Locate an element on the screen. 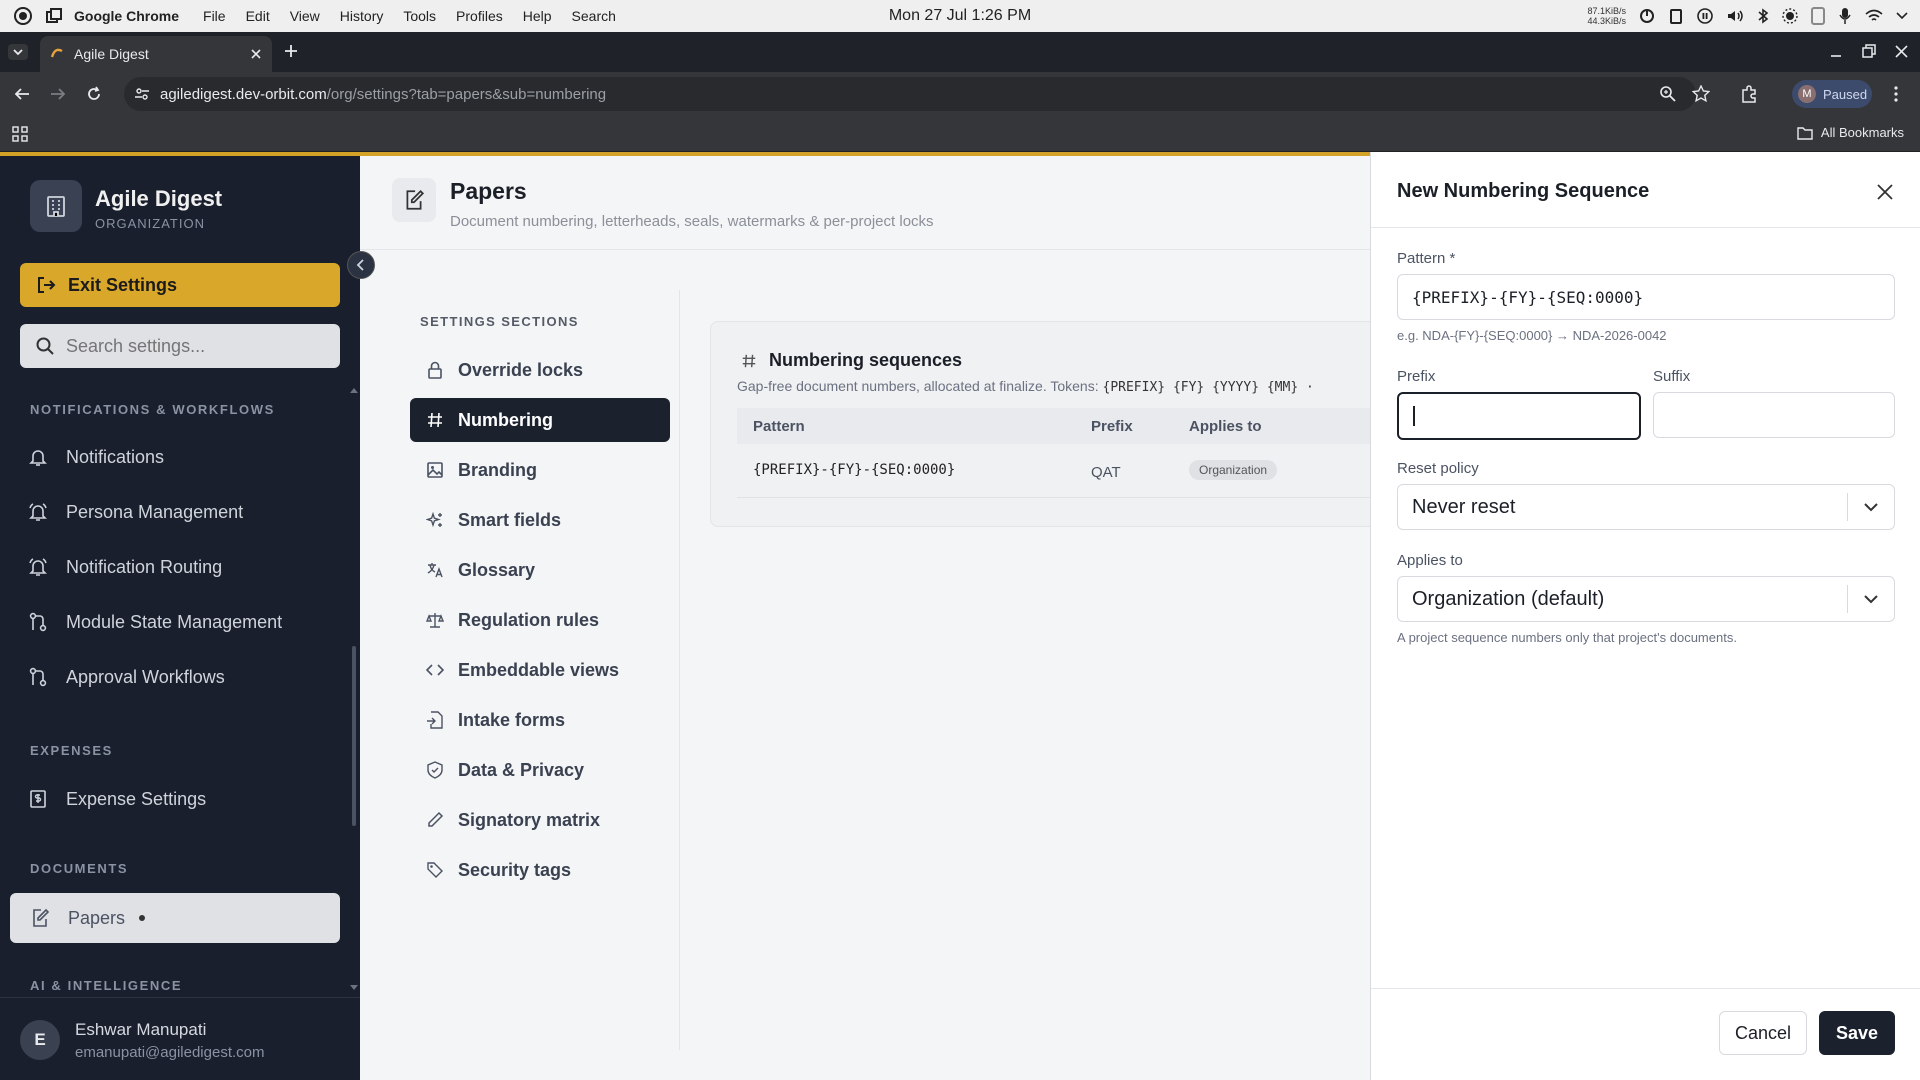 This screenshot has height=1080, width=1920. folder-icon is located at coordinates (1805, 133).